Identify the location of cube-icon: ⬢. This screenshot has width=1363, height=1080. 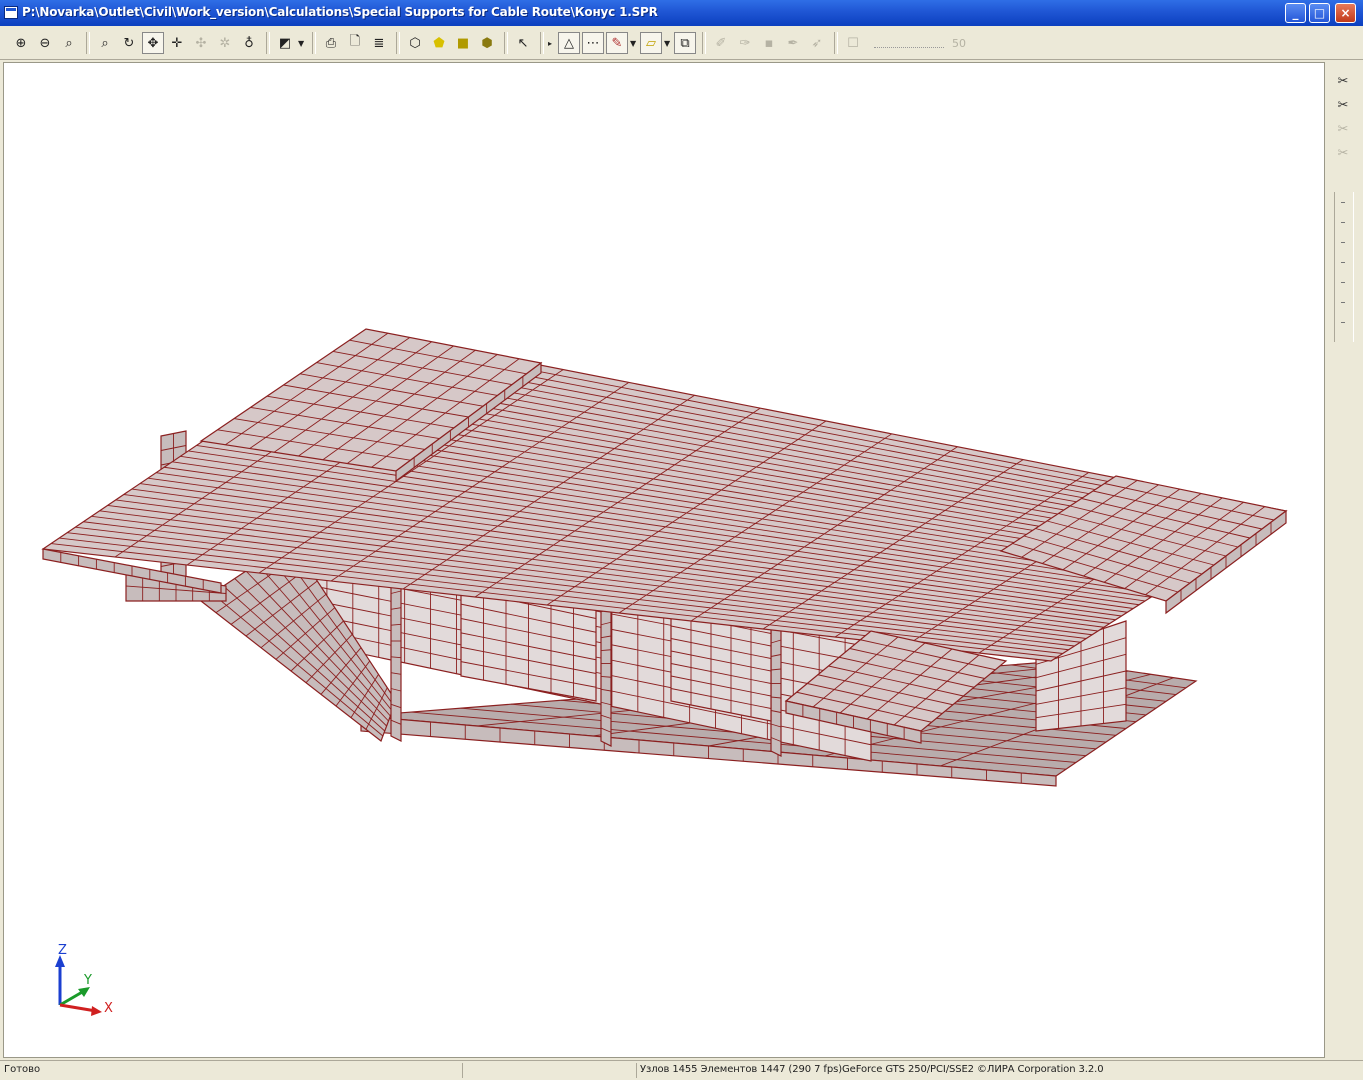
(487, 43).